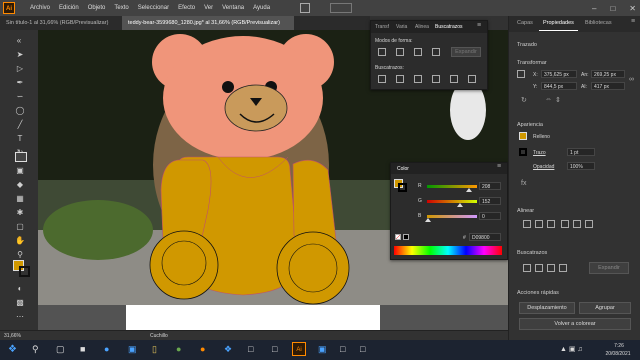 This screenshot has width=640, height=360. I want to click on intersect-icon, so click(418, 52).